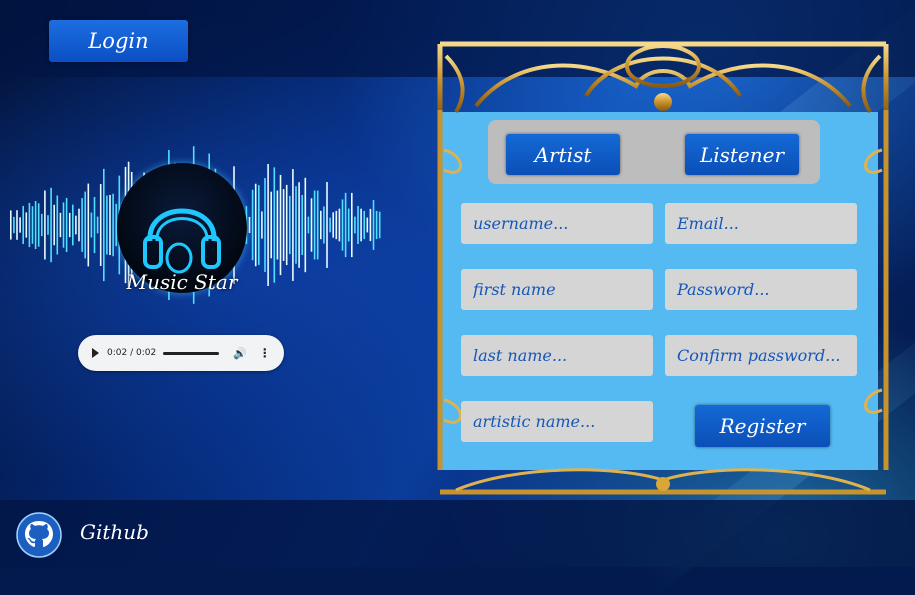 This screenshot has height=595, width=915. What do you see at coordinates (557, 355) in the screenshot?
I see `last-name-field` at bounding box center [557, 355].